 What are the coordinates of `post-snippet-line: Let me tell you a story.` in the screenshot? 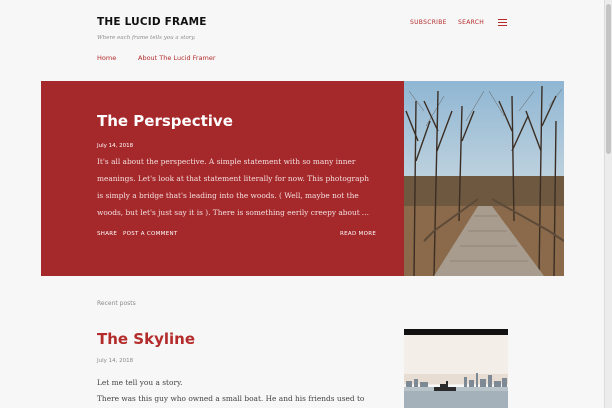 It's located at (140, 382).